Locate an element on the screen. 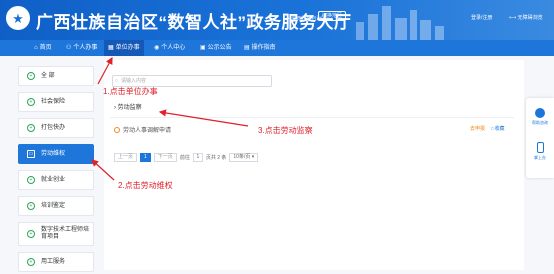  city-skyline-icon is located at coordinates (400, 23).